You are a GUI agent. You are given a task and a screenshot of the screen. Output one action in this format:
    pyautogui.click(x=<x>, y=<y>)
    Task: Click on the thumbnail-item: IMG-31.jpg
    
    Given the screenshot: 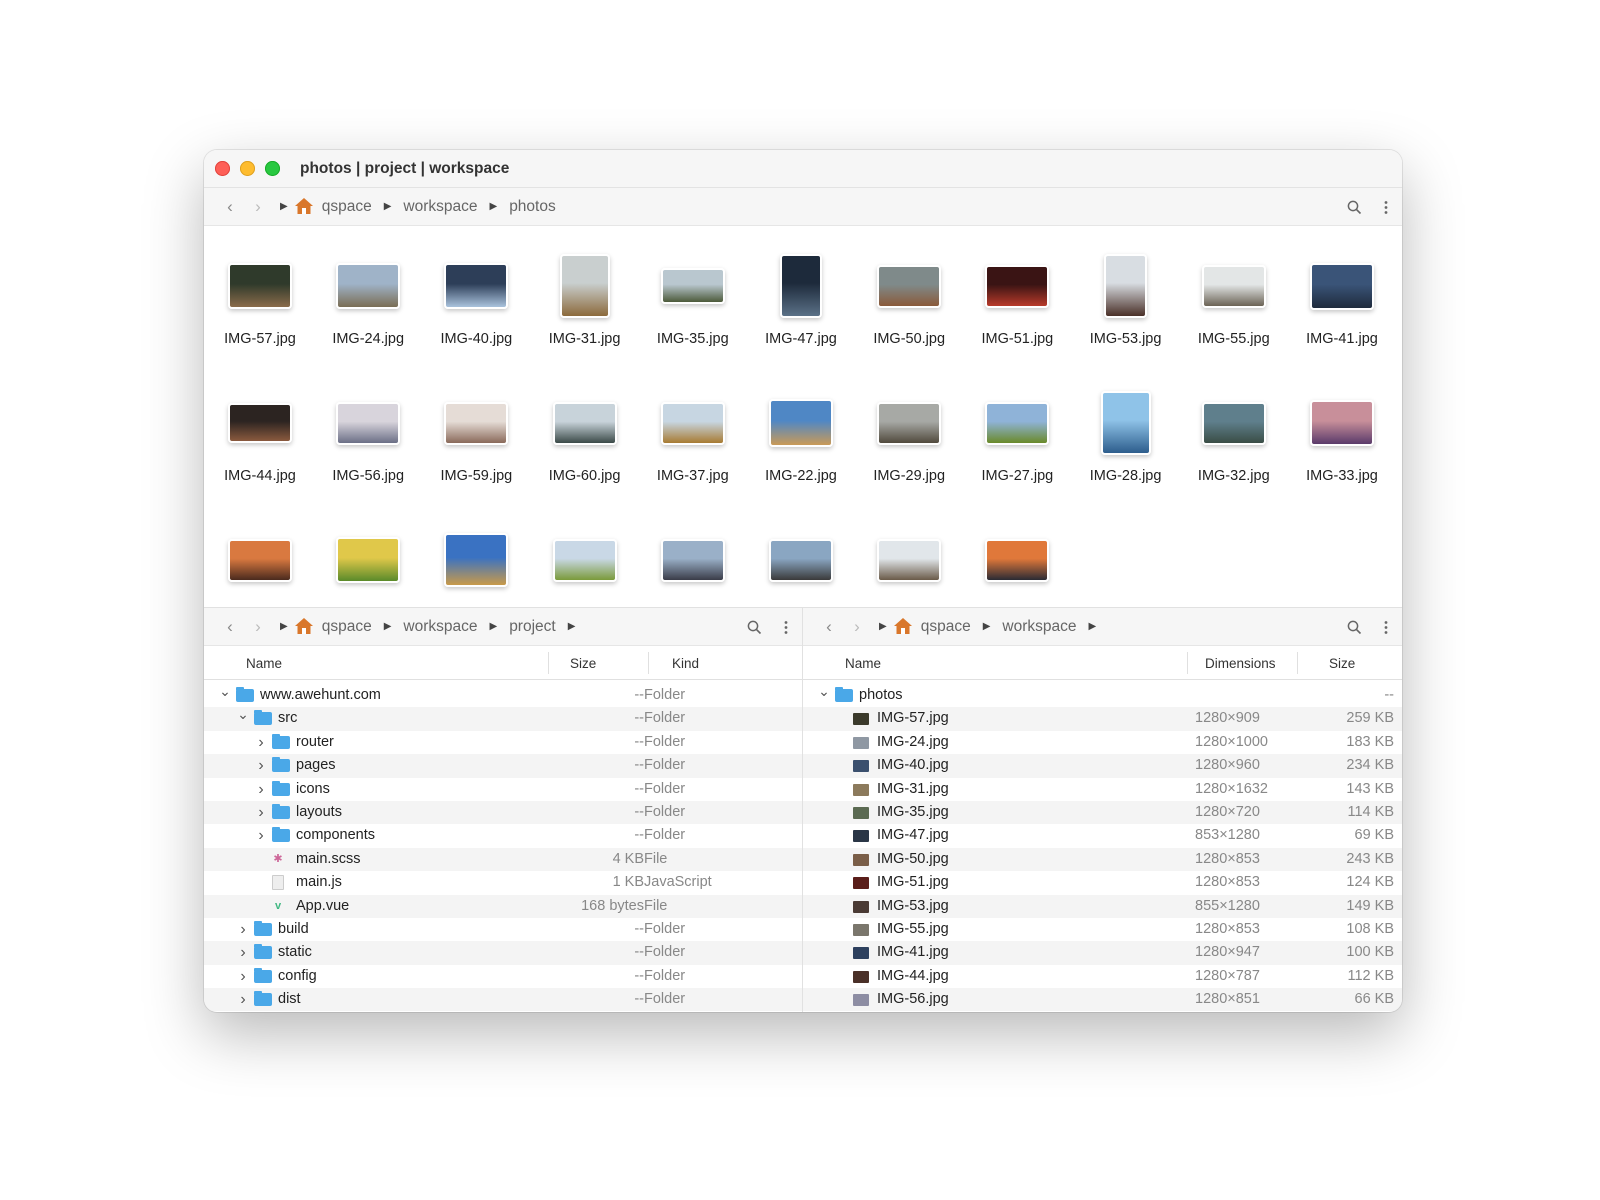 What is the action you would take?
    pyautogui.click(x=585, y=299)
    